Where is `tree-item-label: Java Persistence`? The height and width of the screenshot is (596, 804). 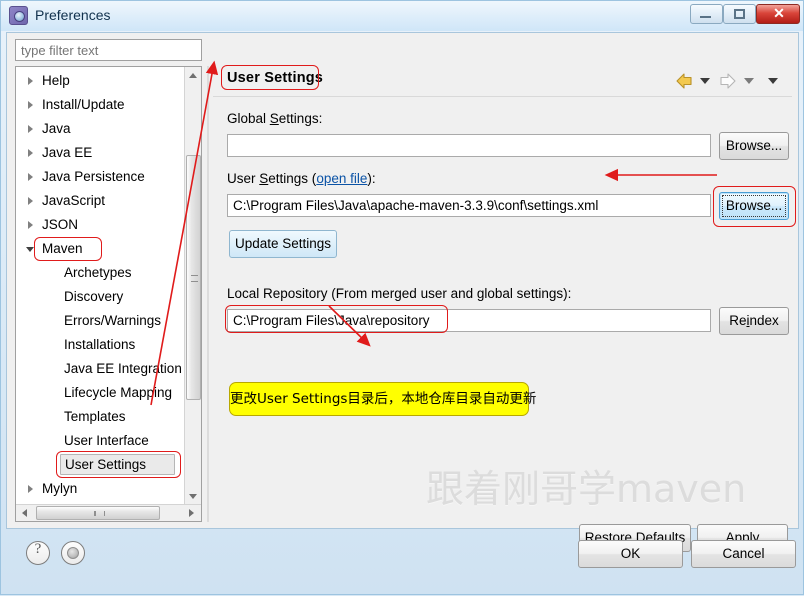
tree-item-label: Java Persistence is located at coordinates (93, 176).